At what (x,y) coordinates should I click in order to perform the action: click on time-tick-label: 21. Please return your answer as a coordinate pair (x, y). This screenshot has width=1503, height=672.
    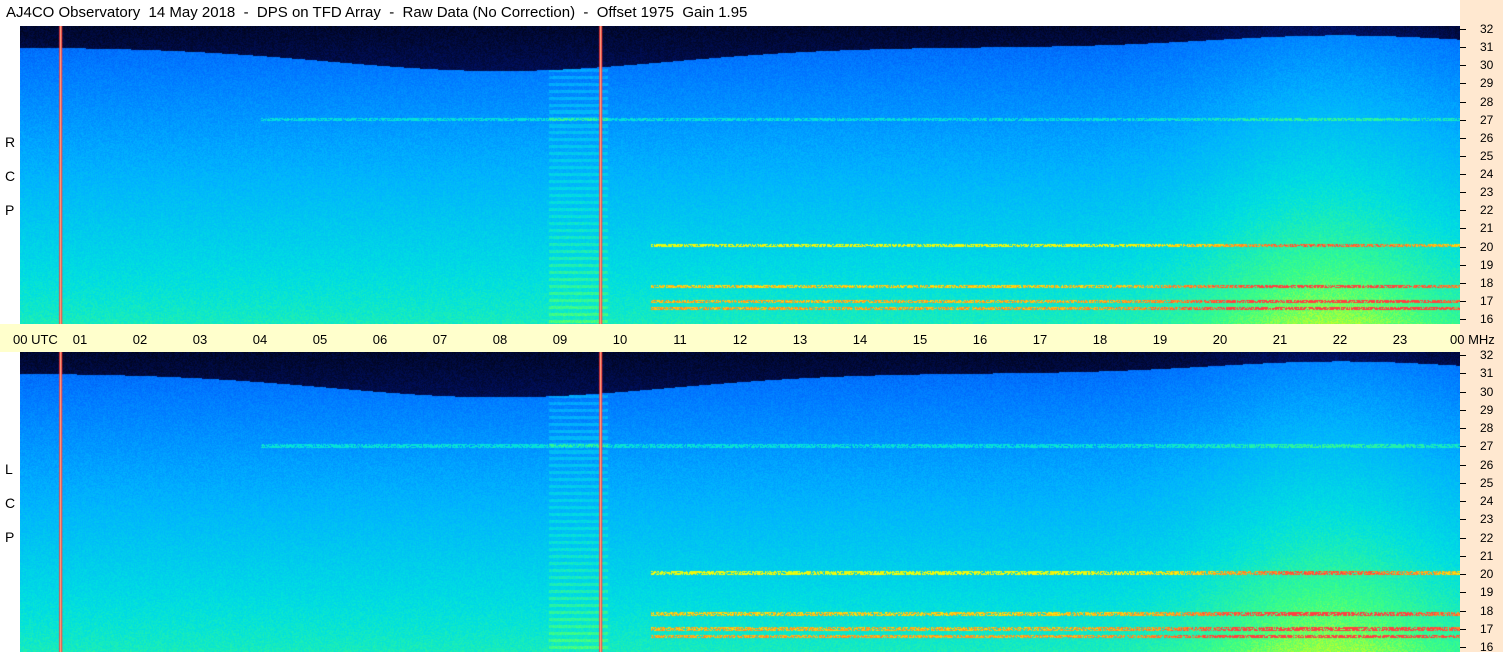
    Looking at the image, I should click on (1280, 339).